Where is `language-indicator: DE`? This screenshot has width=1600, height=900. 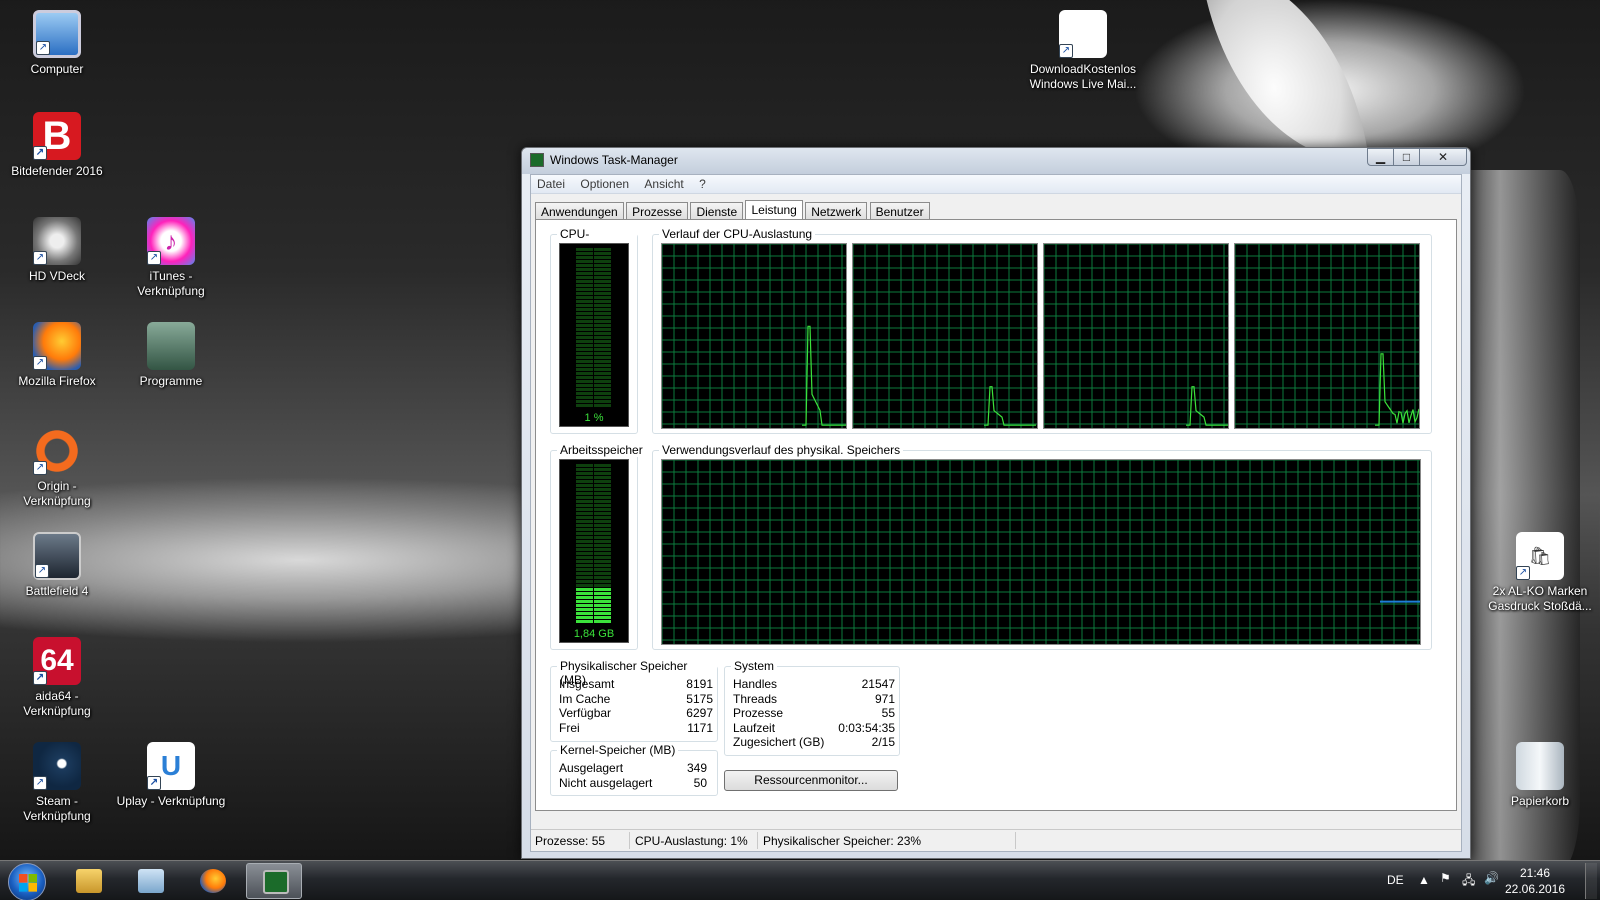 language-indicator: DE is located at coordinates (1395, 880).